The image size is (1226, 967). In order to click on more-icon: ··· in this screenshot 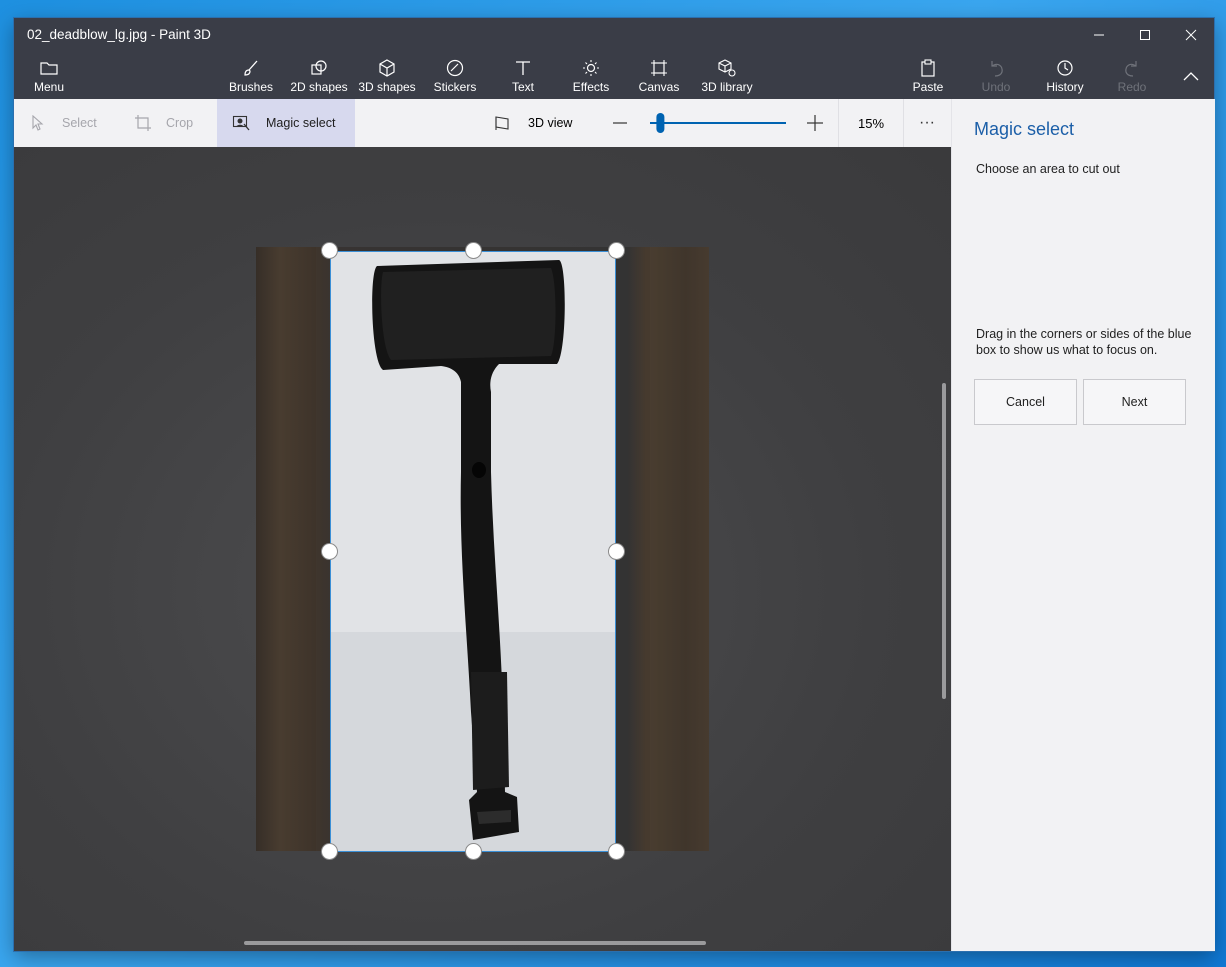, I will do `click(927, 122)`.